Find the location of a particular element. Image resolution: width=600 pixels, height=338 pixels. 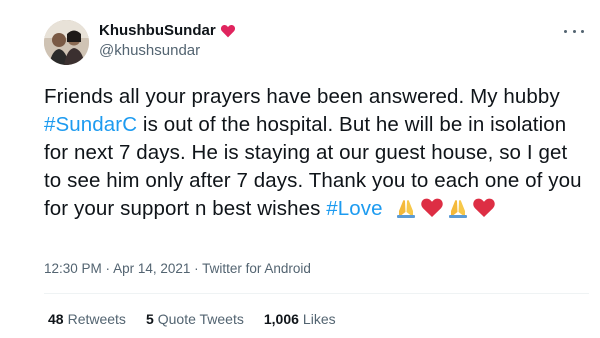

more-options-icon is located at coordinates (574, 31).